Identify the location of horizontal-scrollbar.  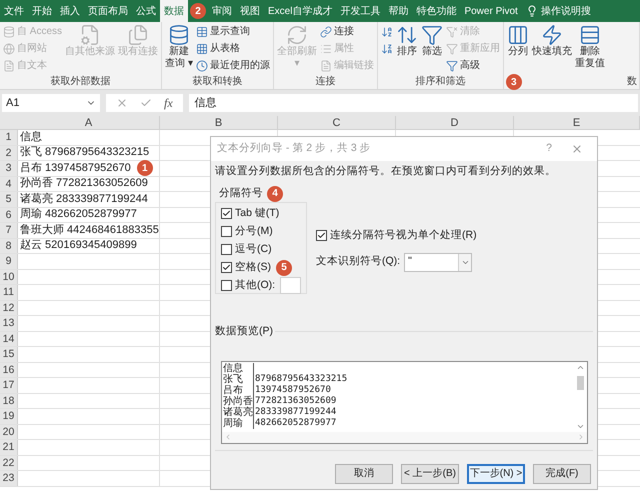
(404, 437).